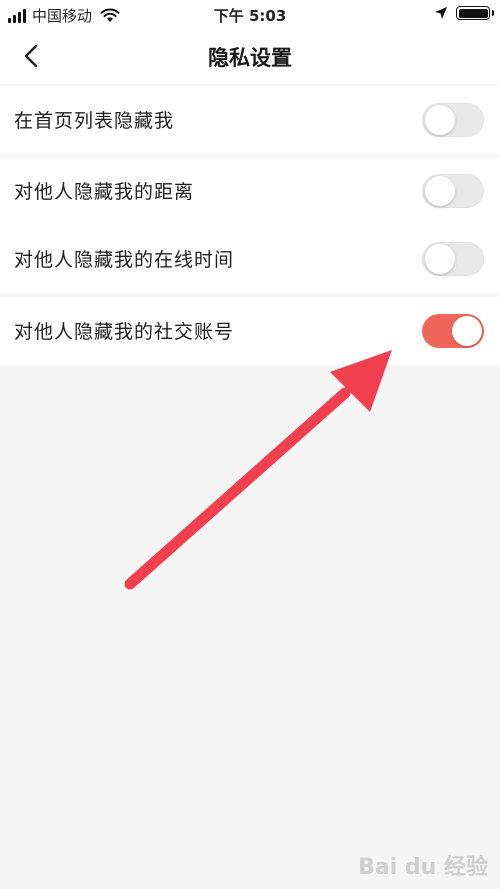  What do you see at coordinates (124, 260) in the screenshot?
I see `setting-label: 对他人隐藏我的在线时间` at bounding box center [124, 260].